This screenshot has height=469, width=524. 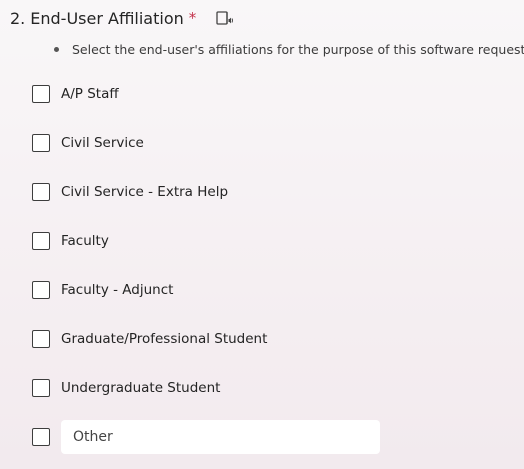 I want to click on option-civil-service-extra-help: Civil Service - Extra Help, so click(x=130, y=192).